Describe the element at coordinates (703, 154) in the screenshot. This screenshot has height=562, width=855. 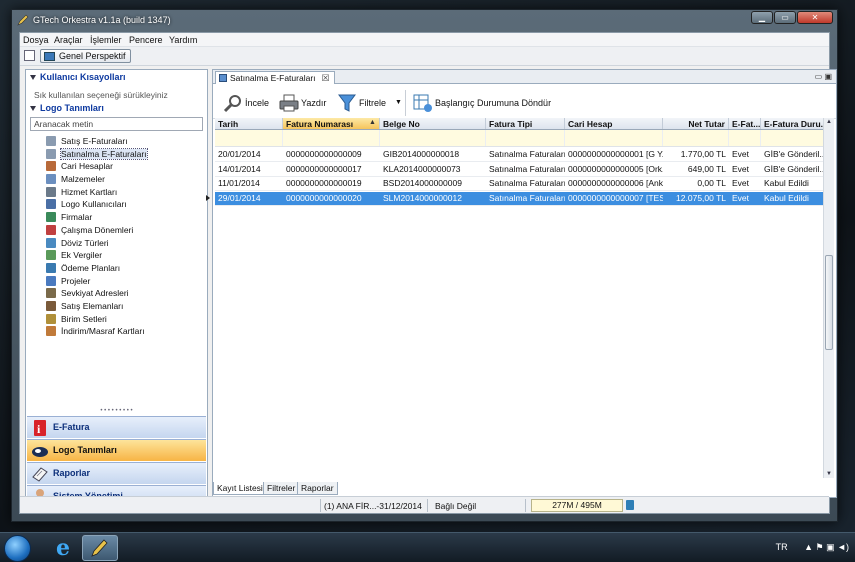
I see `table-cell: 1.770,00 TL` at that location.